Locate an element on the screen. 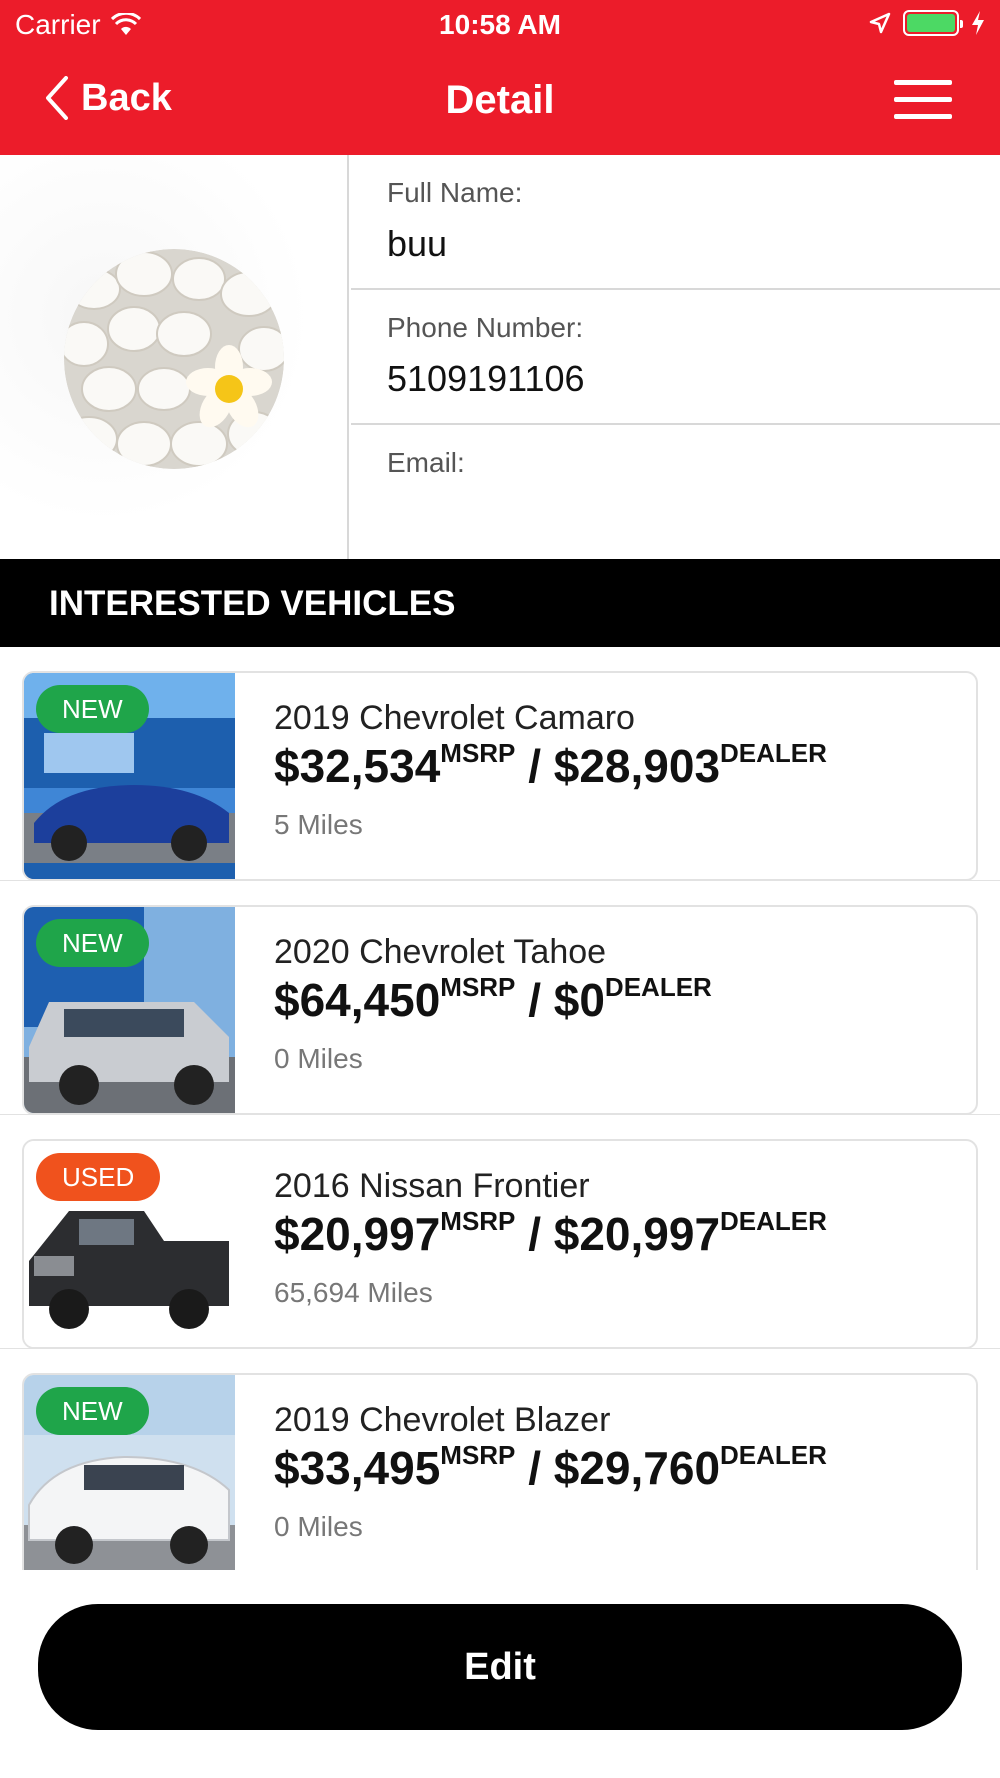 The image size is (1000, 1778). dealer-price: $29,760 is located at coordinates (637, 1468).